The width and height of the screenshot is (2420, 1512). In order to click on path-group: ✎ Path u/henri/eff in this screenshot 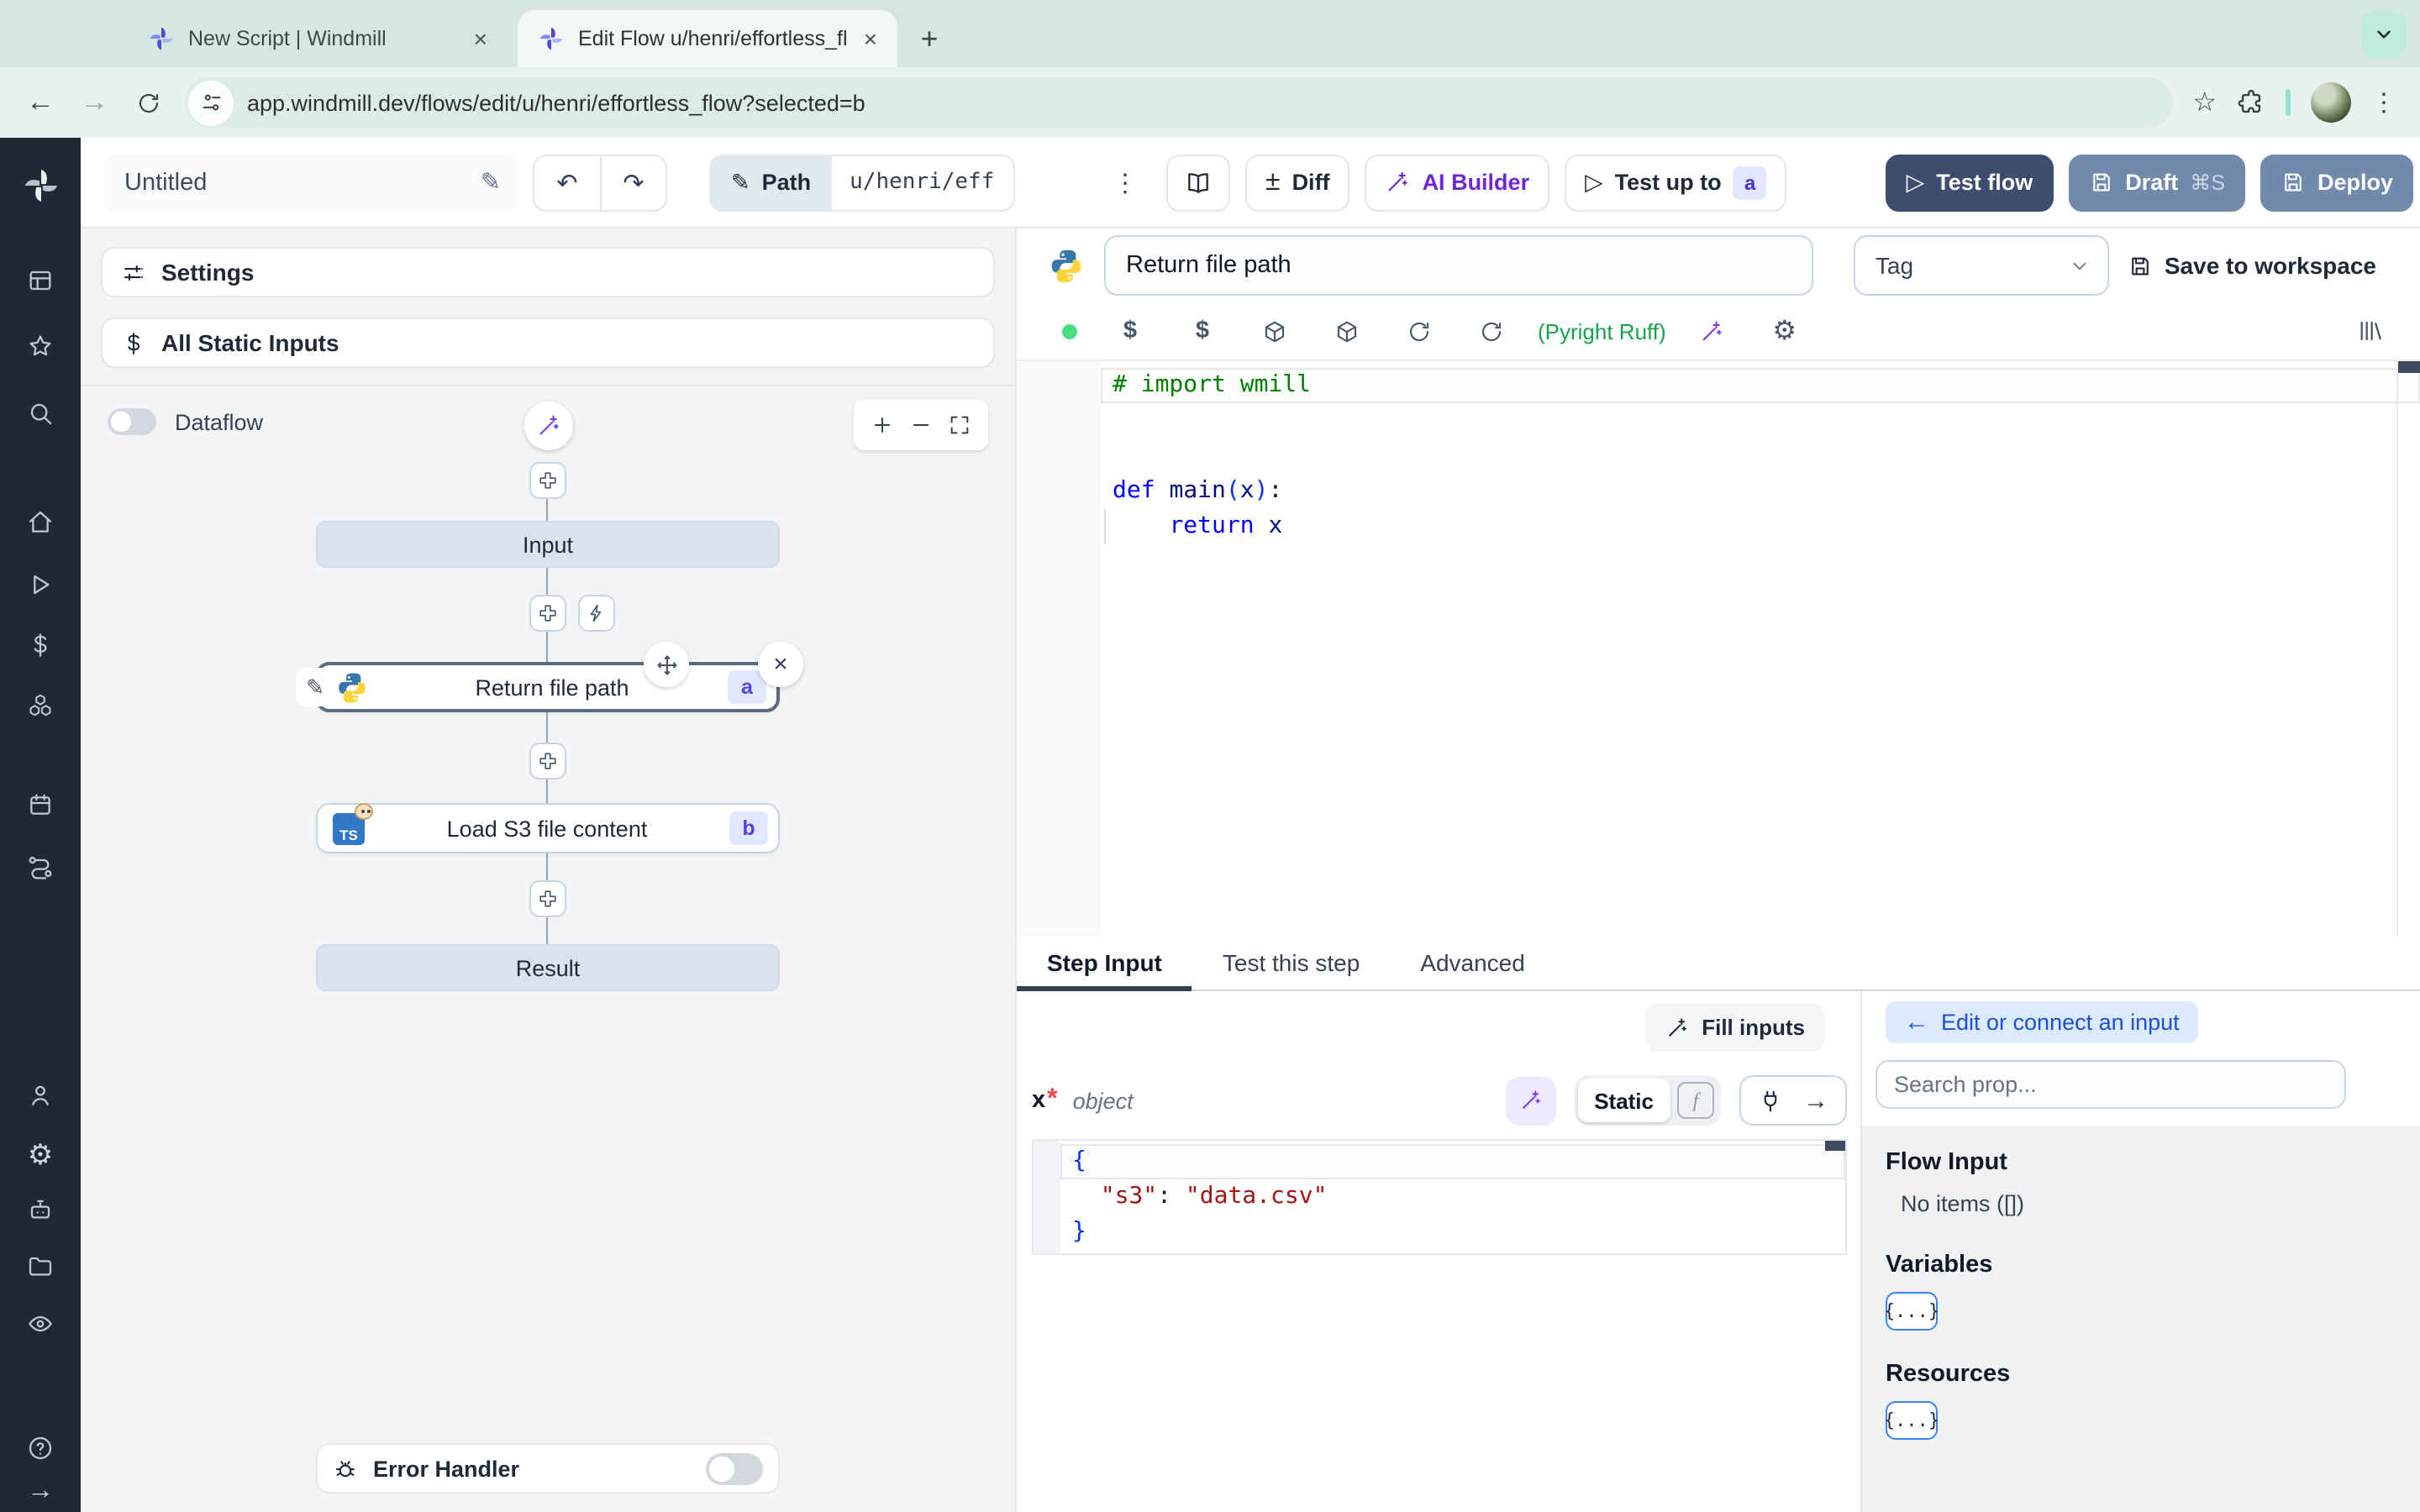, I will do `click(862, 182)`.